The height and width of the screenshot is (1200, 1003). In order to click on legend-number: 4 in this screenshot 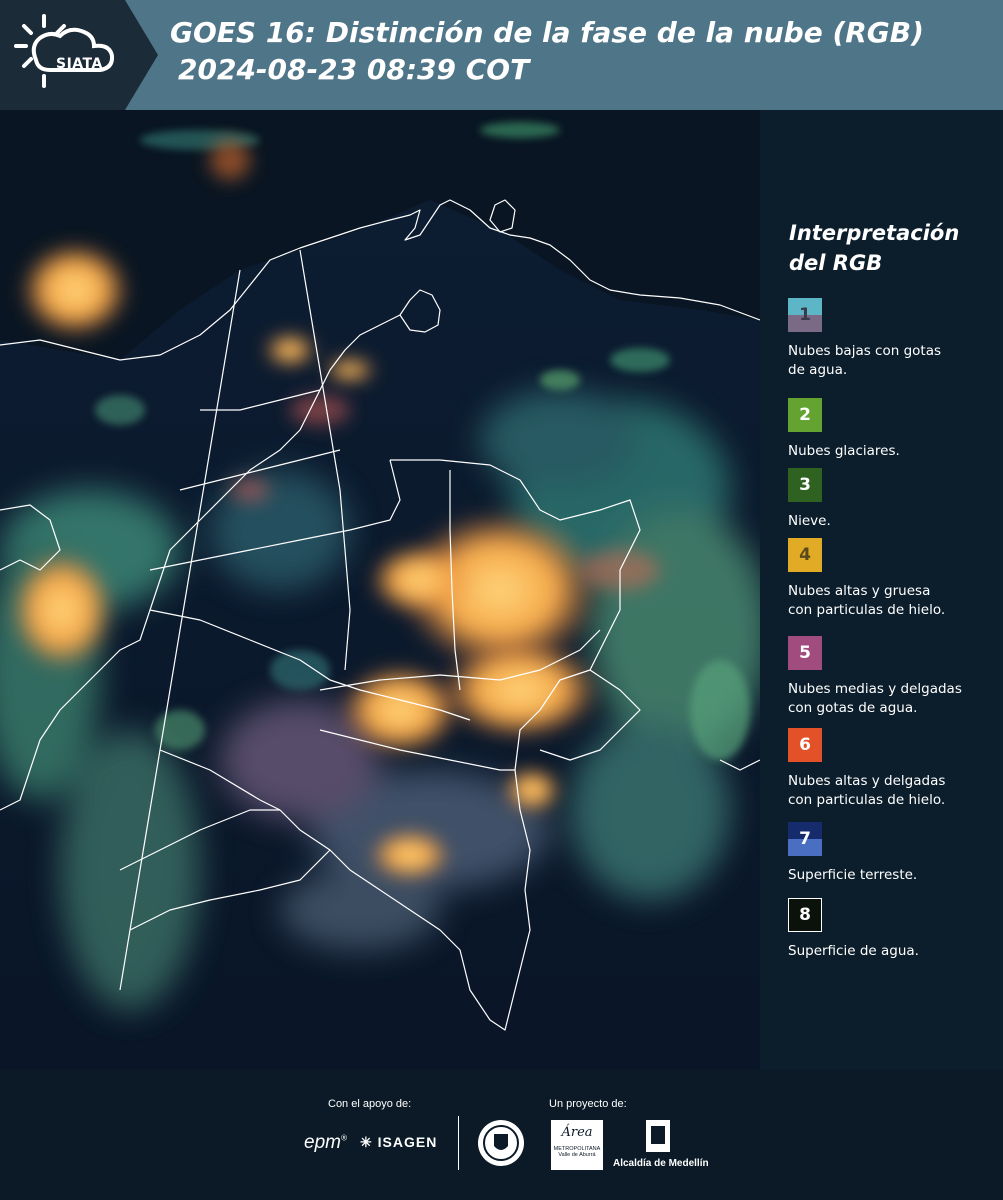, I will do `click(805, 555)`.